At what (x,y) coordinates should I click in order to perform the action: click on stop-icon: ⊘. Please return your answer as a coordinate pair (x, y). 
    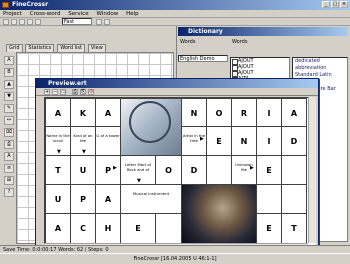
    Looking at the image, I should click on (91, 92).